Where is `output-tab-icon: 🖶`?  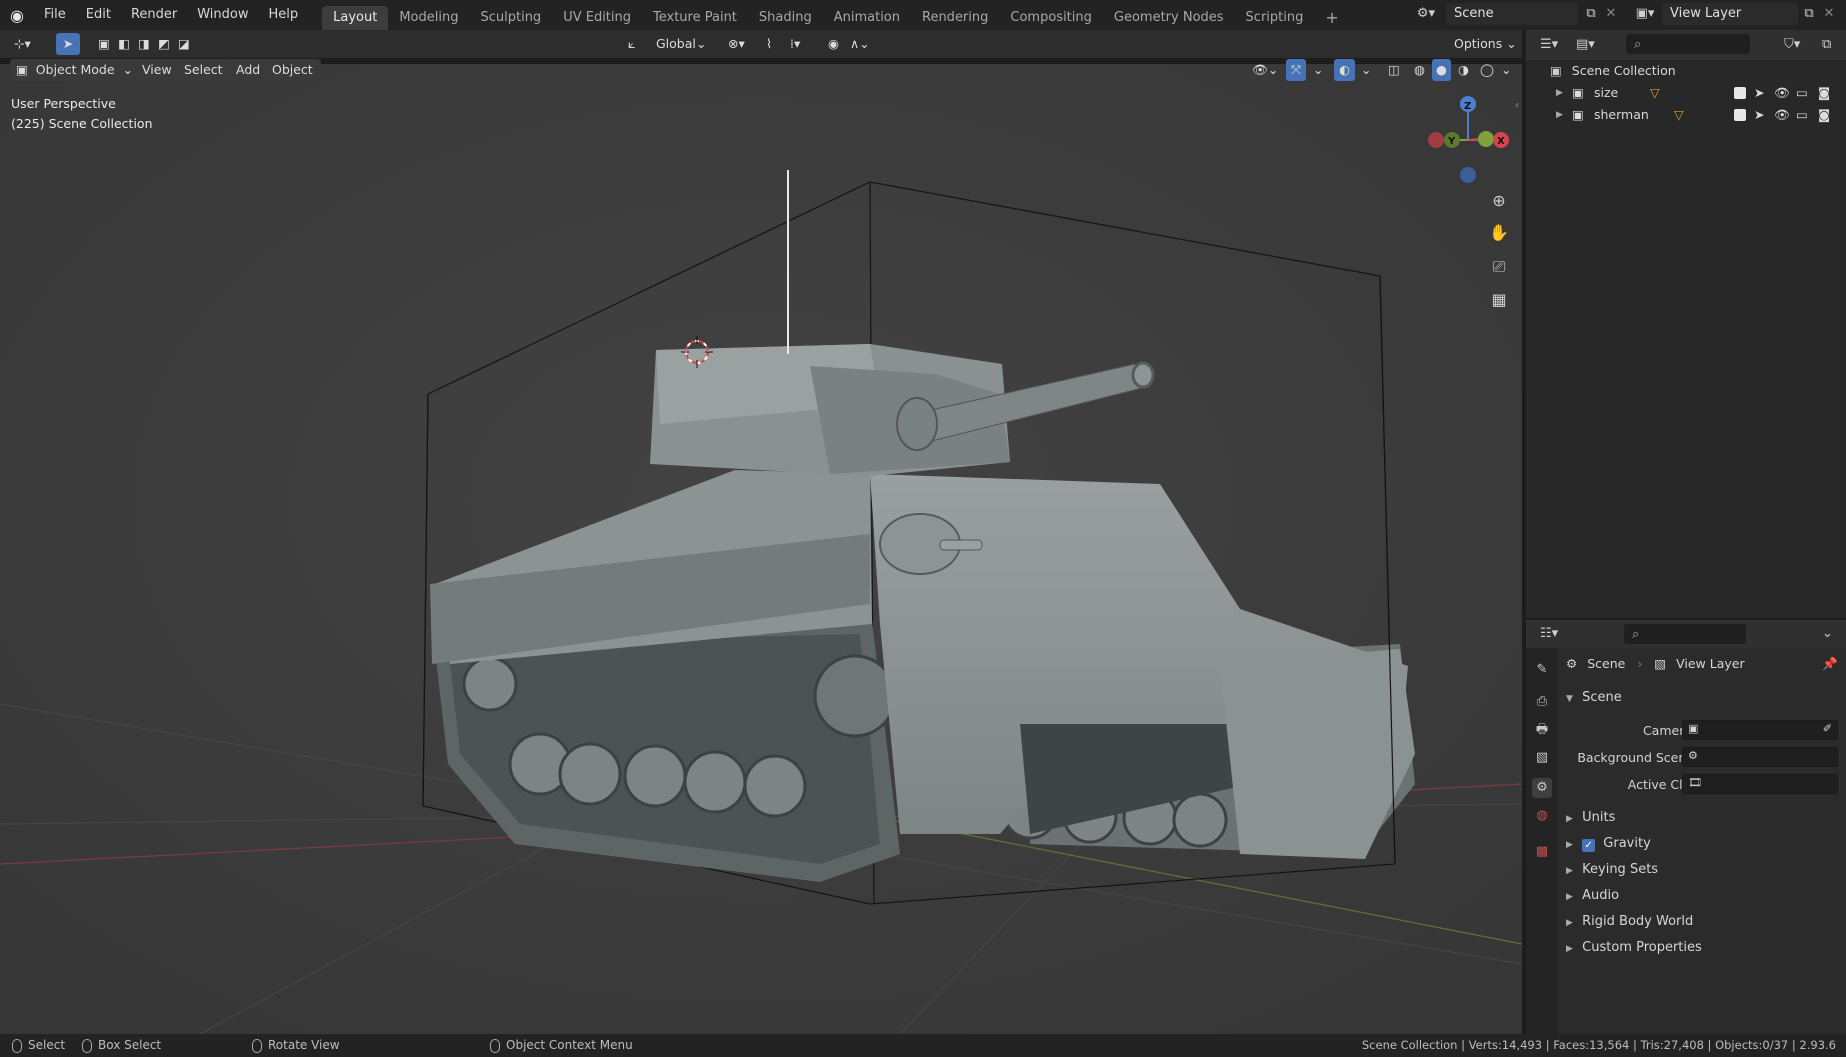 output-tab-icon: 🖶 is located at coordinates (1542, 730).